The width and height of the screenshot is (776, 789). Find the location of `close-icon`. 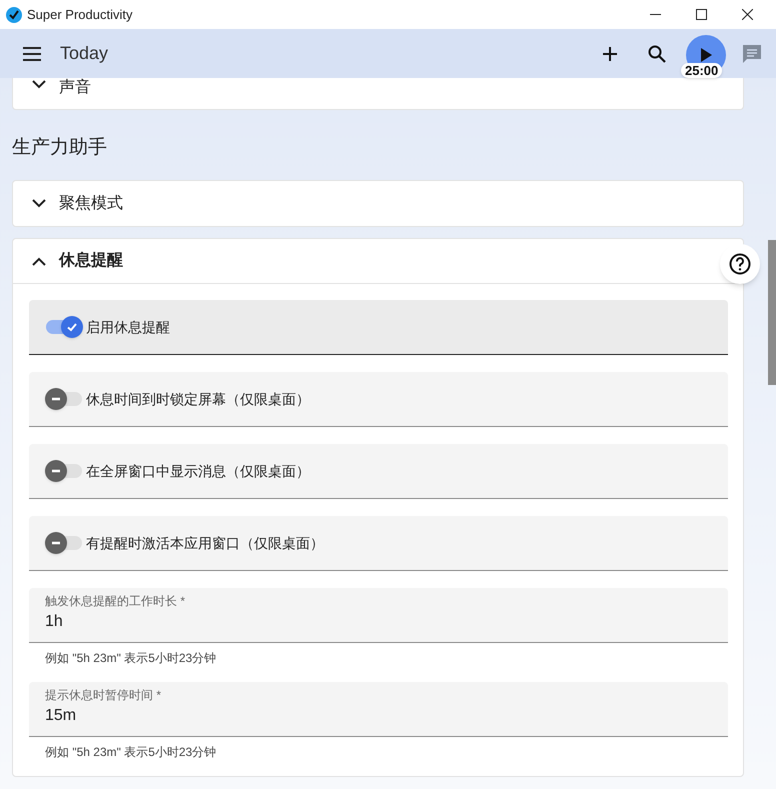

close-icon is located at coordinates (747, 14).